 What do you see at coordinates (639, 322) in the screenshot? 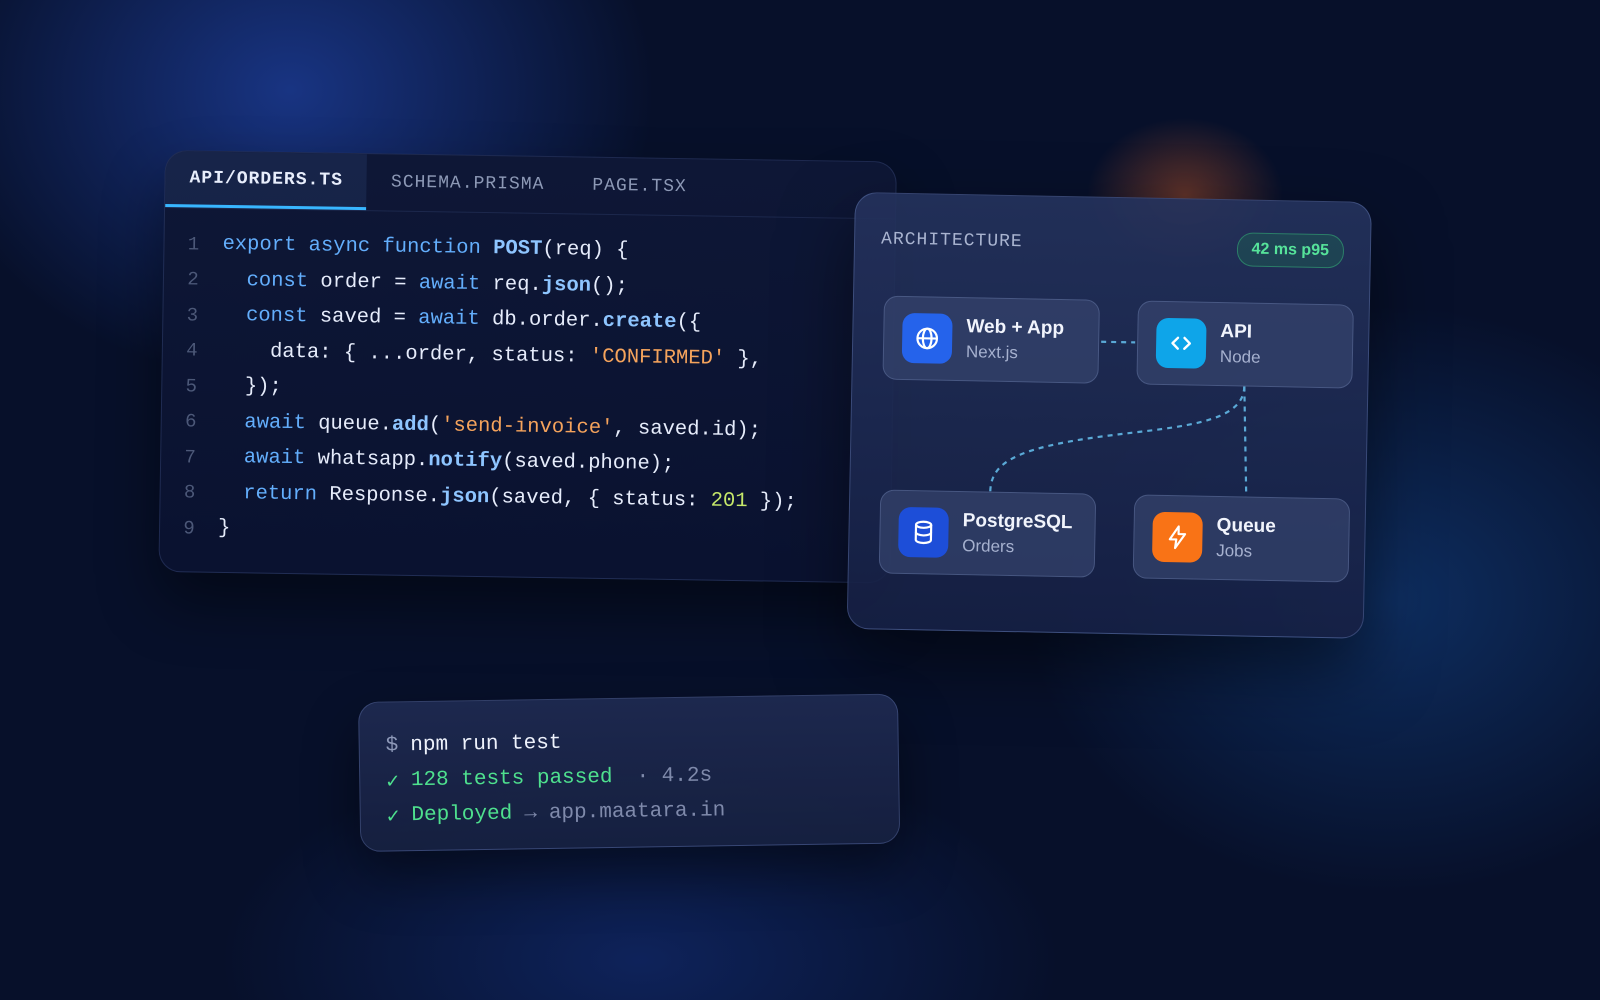
I see `code-token: create` at bounding box center [639, 322].